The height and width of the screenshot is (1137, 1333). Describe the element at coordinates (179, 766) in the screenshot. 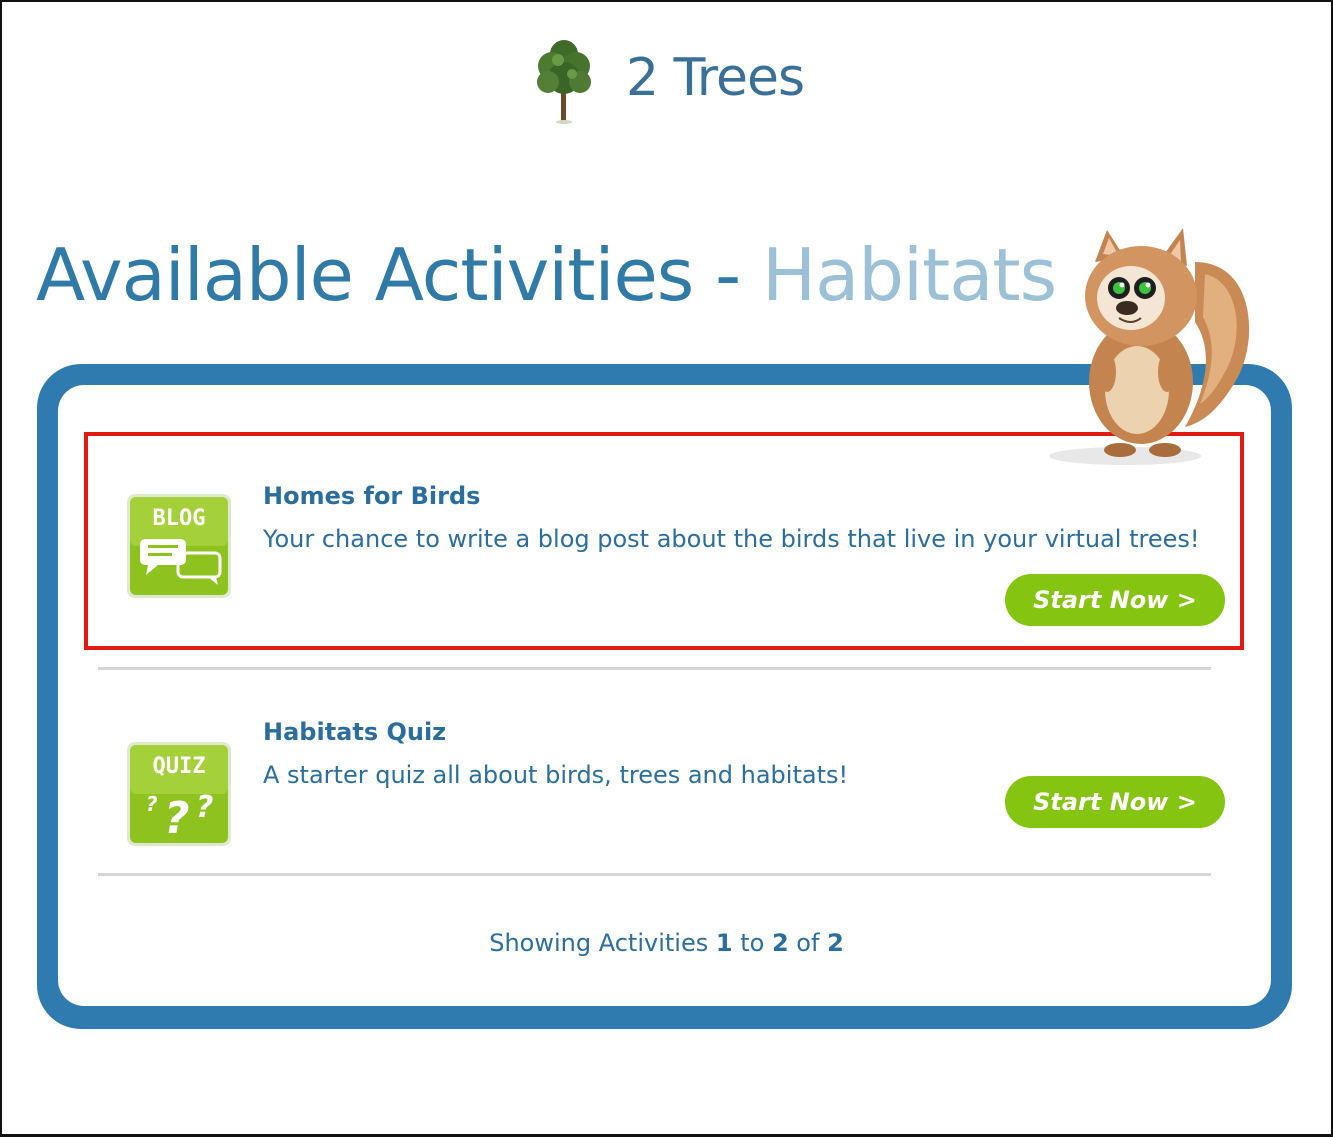

I see `quiz-icon-label: QUIZ` at that location.